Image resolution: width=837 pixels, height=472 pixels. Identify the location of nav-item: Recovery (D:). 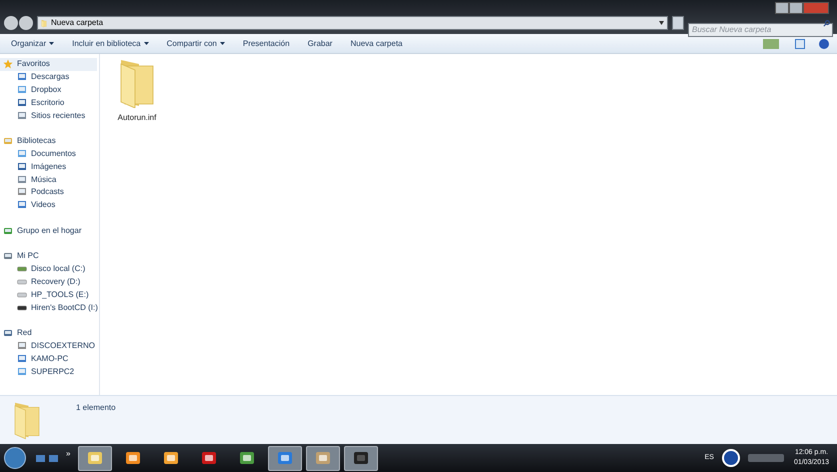
(49, 282).